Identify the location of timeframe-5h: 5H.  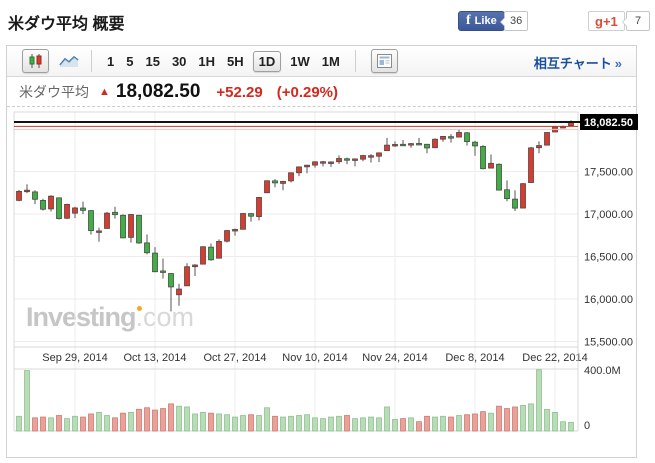
(235, 61).